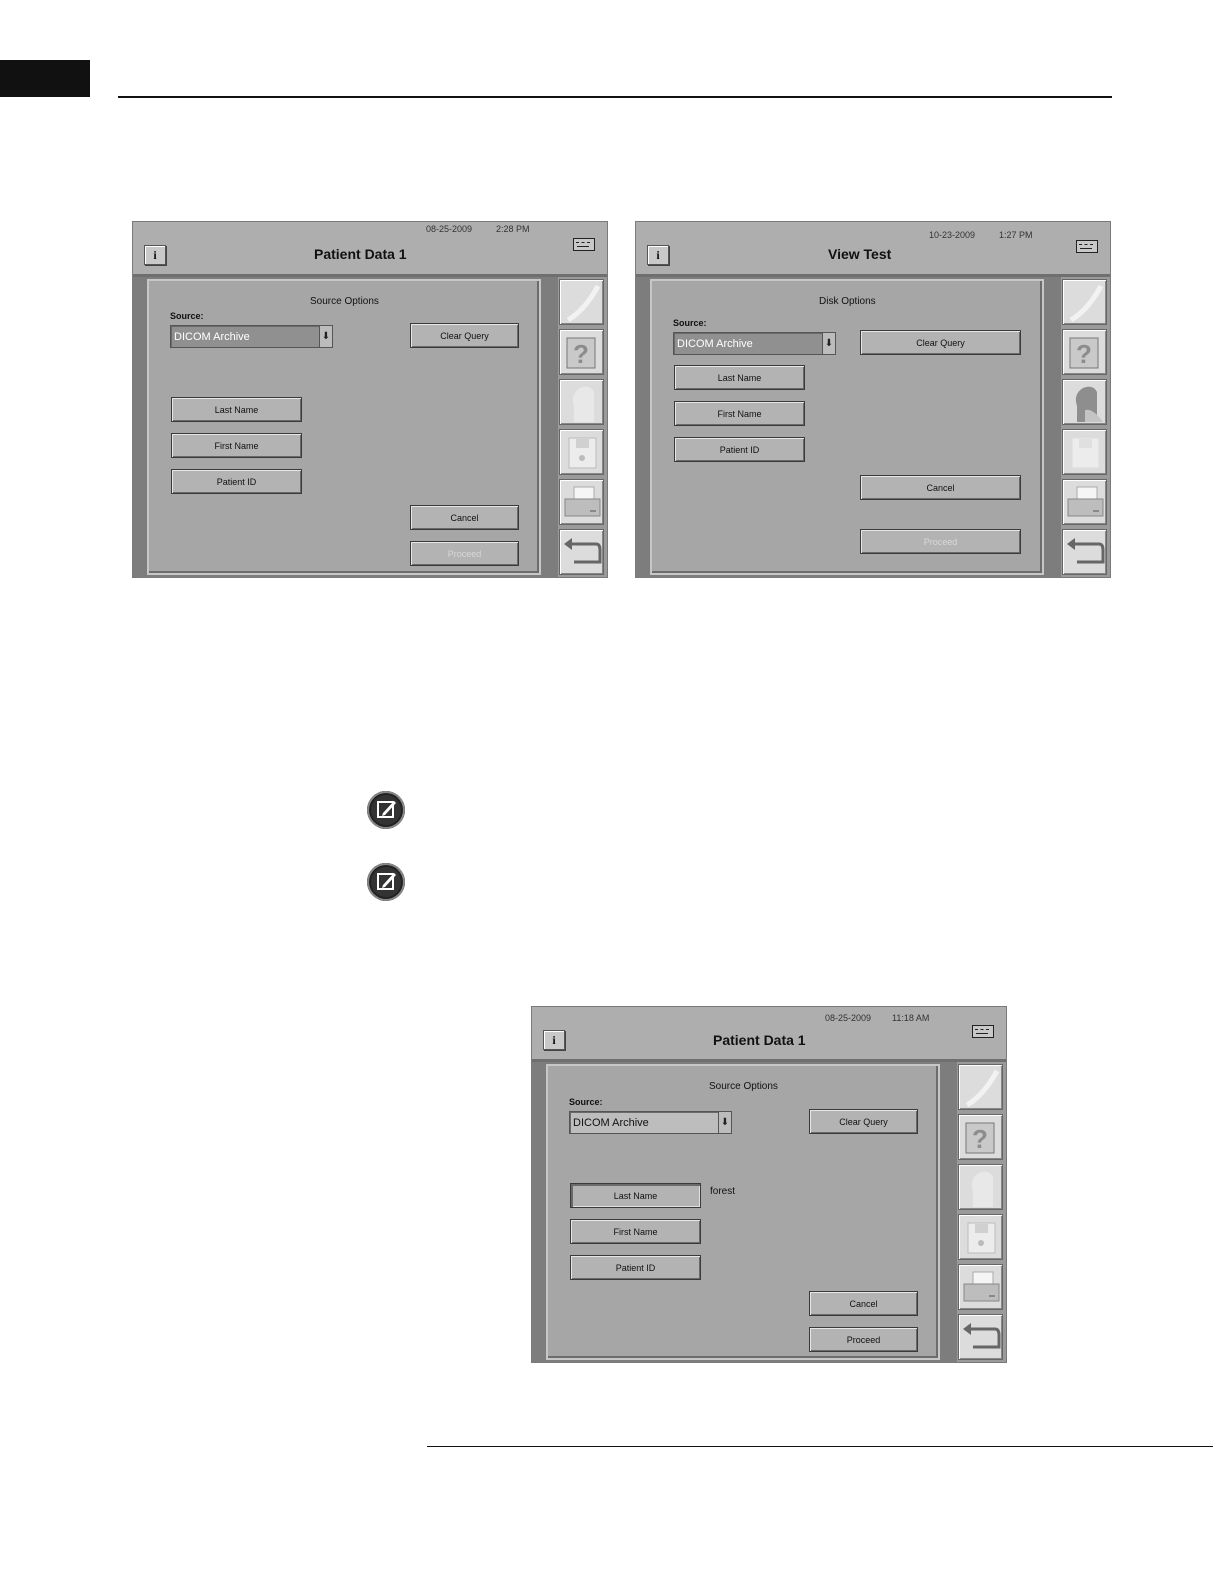 This screenshot has height=1584, width=1224. What do you see at coordinates (1016, 235) in the screenshot?
I see `time-display: 1:27 PM` at bounding box center [1016, 235].